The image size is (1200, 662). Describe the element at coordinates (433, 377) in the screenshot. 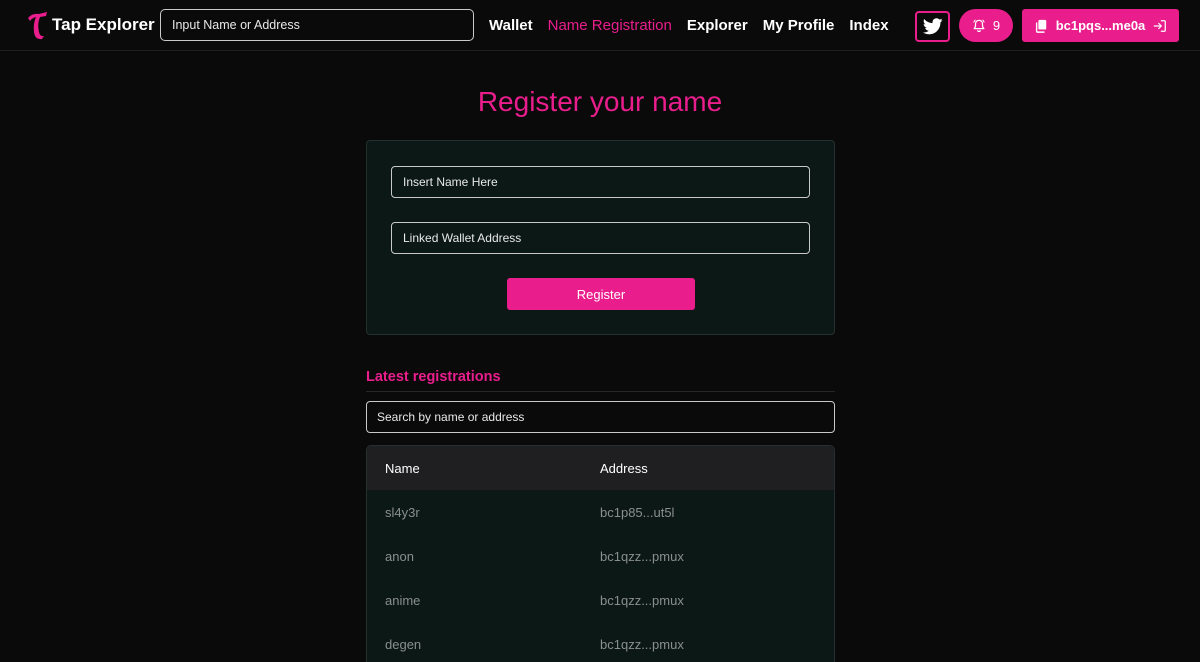

I see `latest-registrations-heading: Latest registrations` at that location.